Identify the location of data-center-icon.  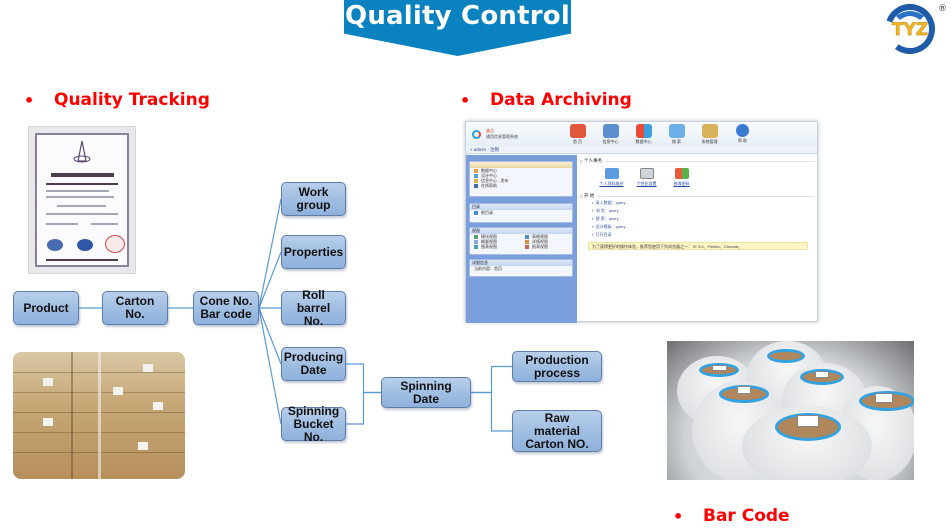
(643, 131).